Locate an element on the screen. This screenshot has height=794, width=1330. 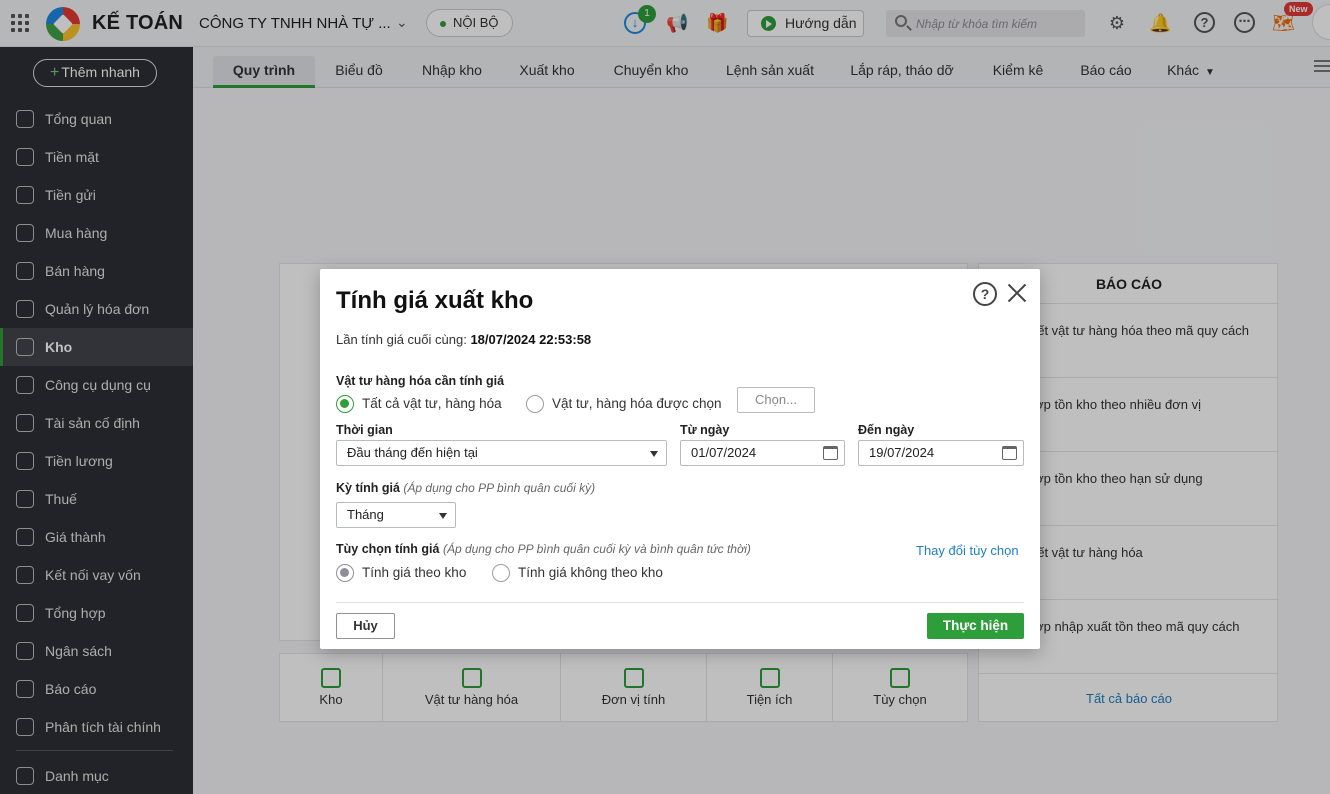
from-date-input: 01/07/2024 is located at coordinates (762, 453).